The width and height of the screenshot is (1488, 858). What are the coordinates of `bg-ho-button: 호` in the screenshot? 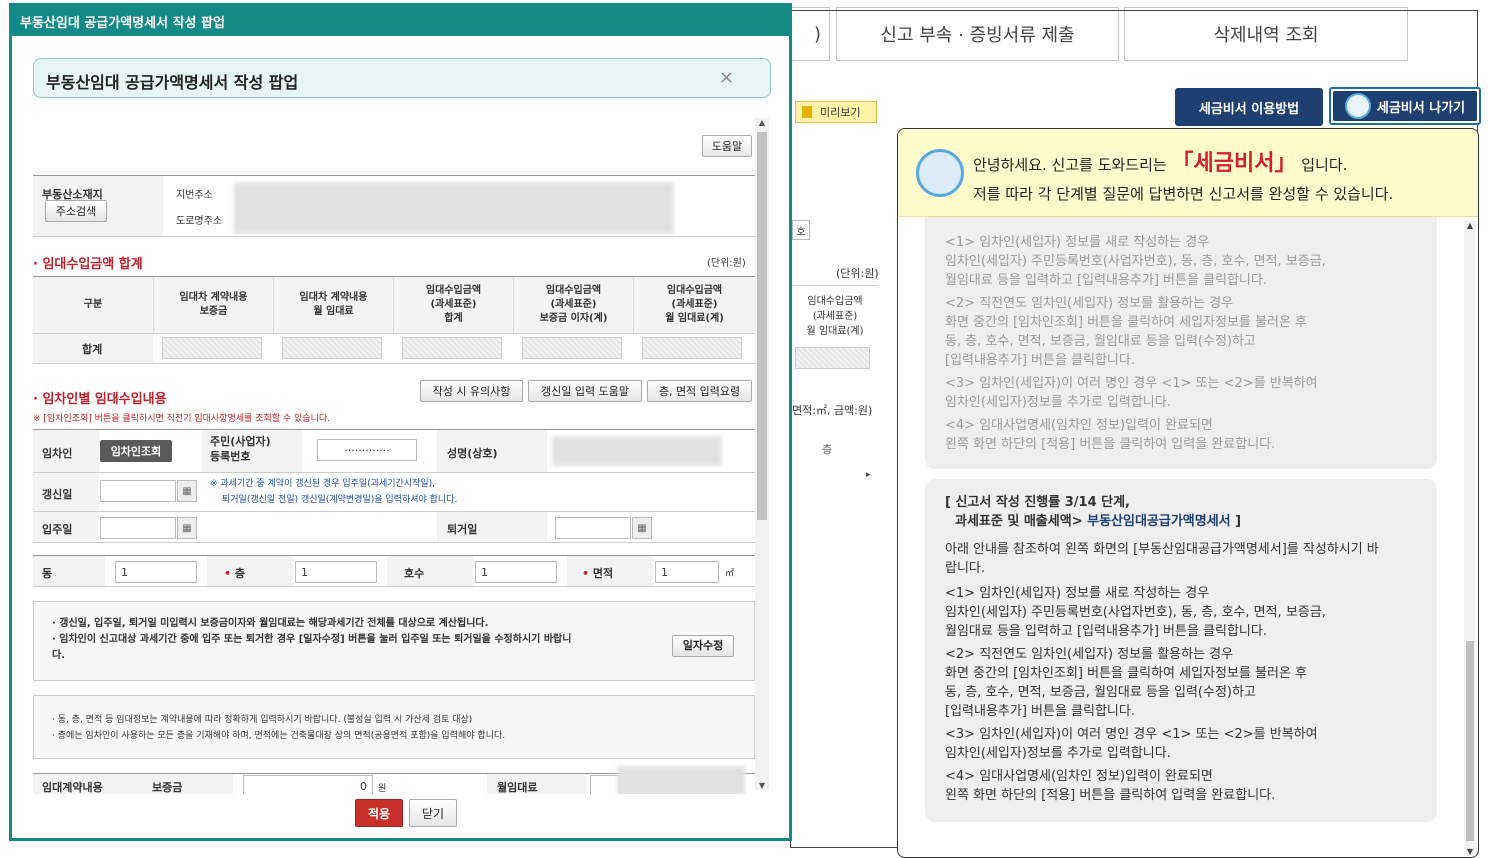 It's located at (801, 230).